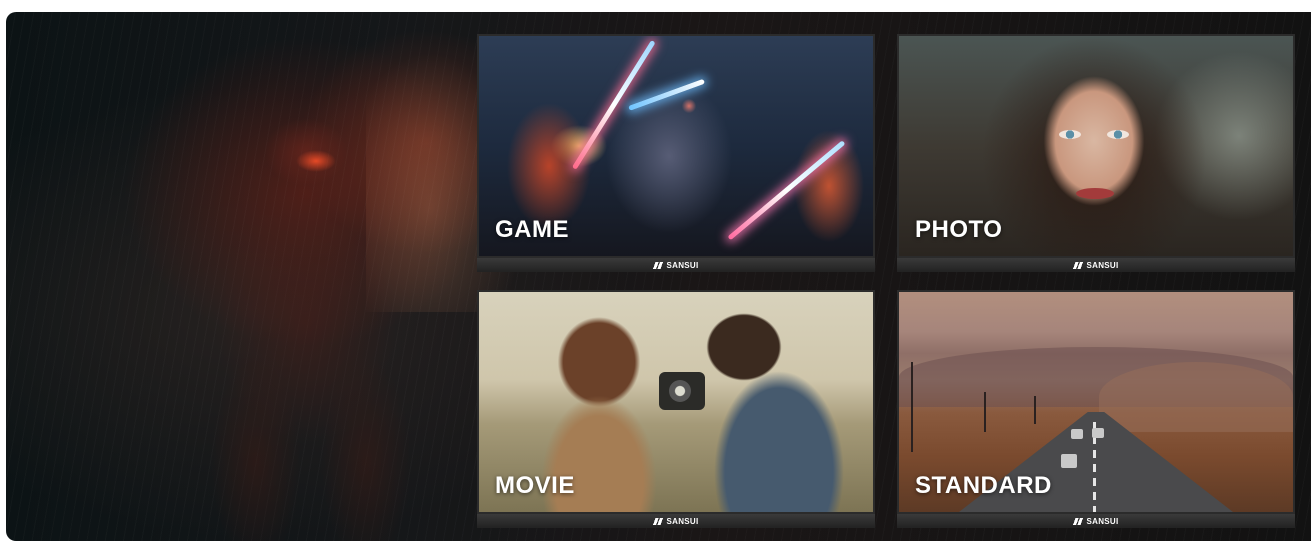  I want to click on screen-game-image: GAME, so click(676, 146).